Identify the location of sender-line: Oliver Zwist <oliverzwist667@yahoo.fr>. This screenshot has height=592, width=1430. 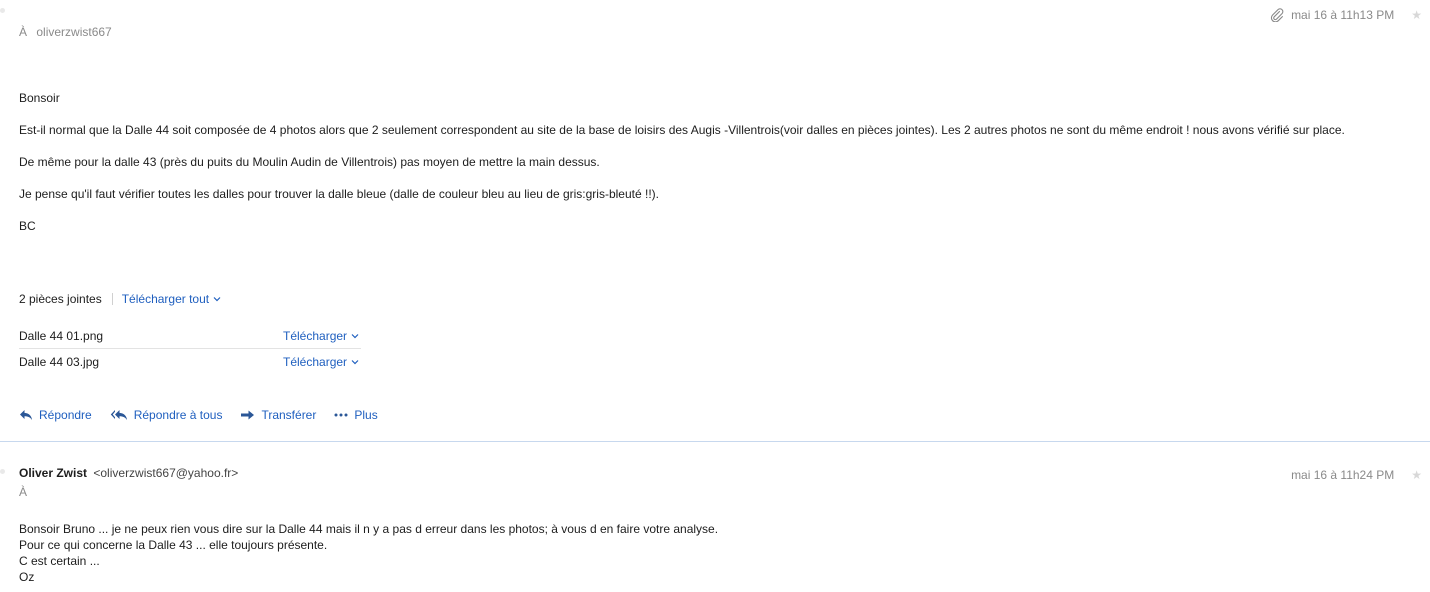
(128, 473).